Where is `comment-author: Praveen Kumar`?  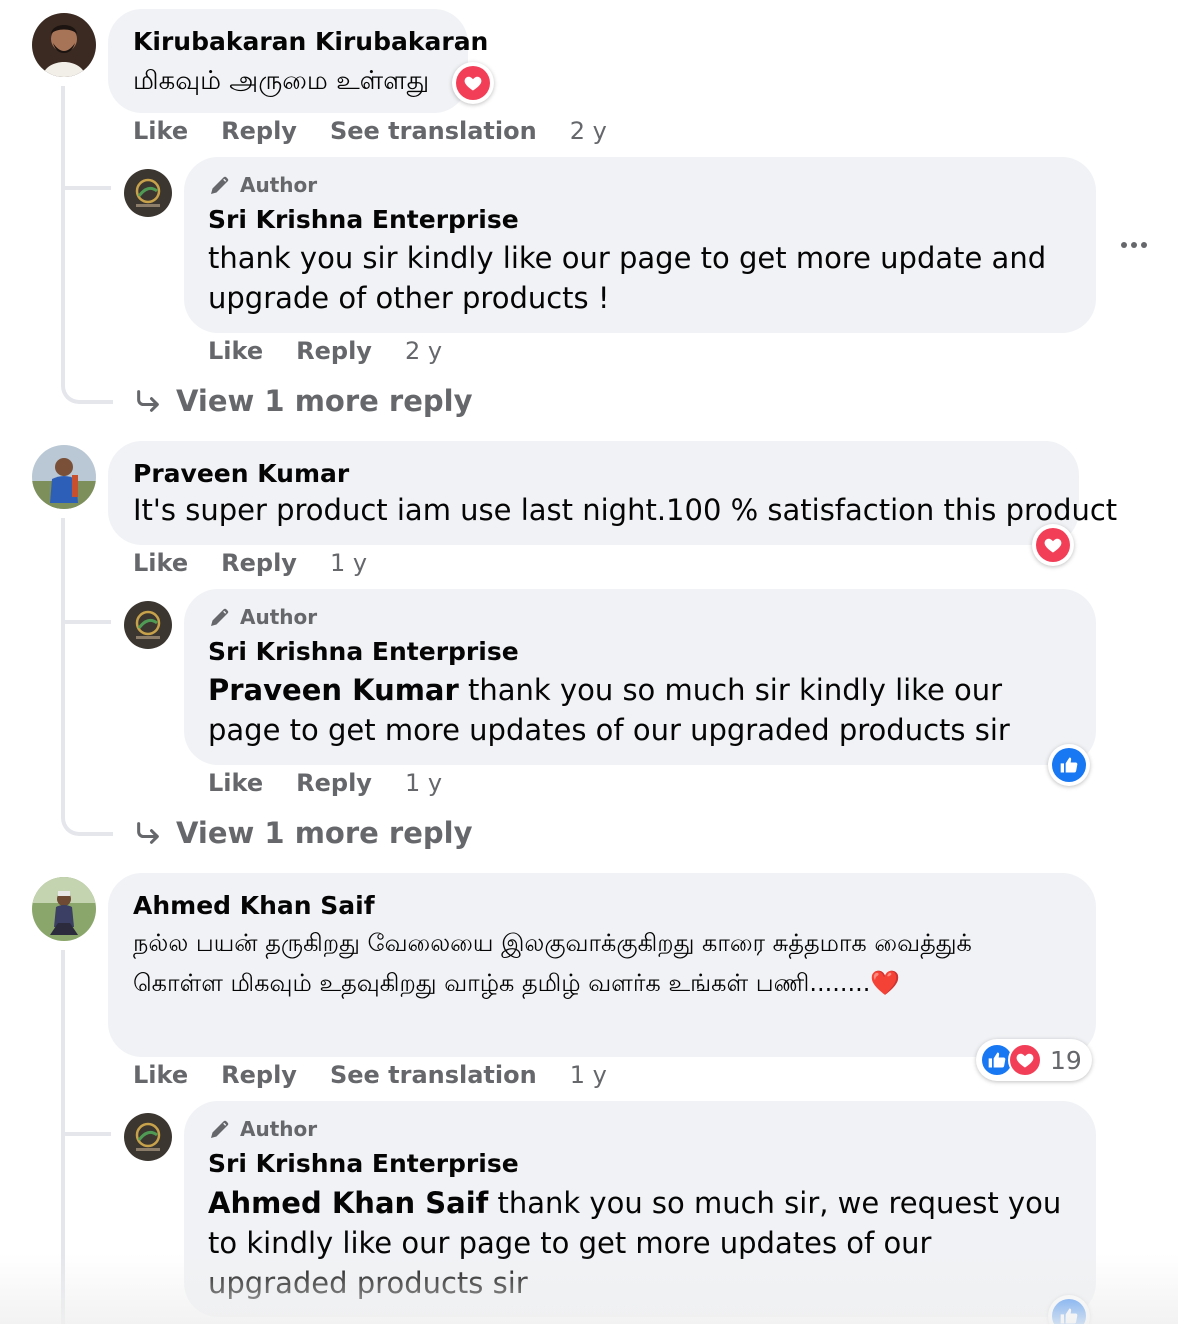 comment-author: Praveen Kumar is located at coordinates (241, 474).